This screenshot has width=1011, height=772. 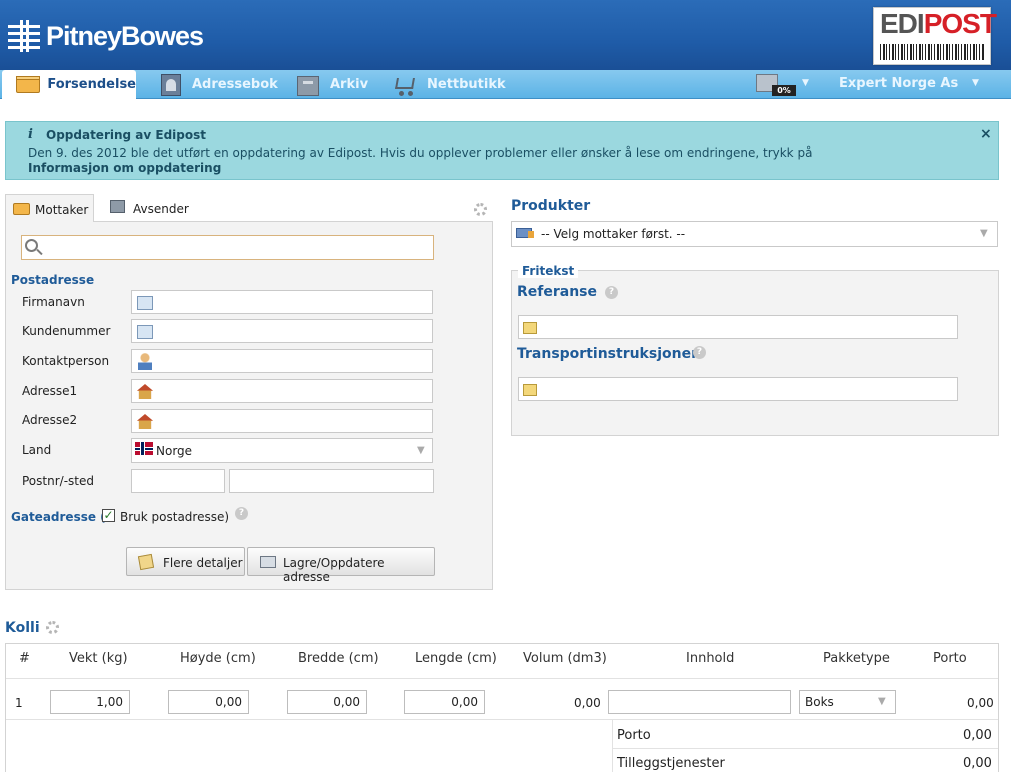 I want to click on notice-title: Oppdatering av Edipost, so click(x=126, y=135).